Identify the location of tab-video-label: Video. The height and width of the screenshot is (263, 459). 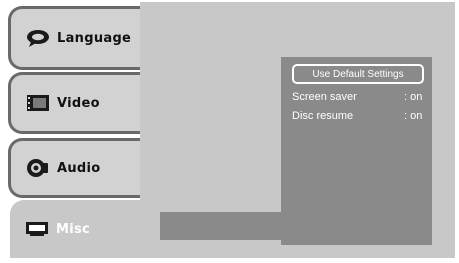
(78, 103).